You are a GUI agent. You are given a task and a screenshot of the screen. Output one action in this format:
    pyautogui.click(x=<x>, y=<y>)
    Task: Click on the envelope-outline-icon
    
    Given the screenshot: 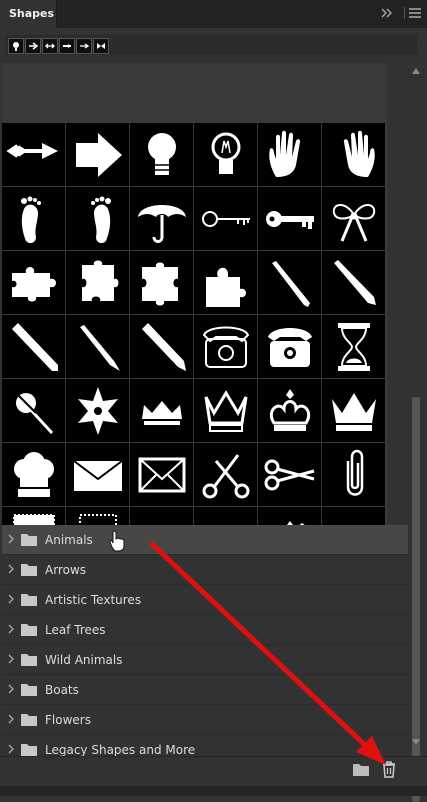 What is the action you would take?
    pyautogui.click(x=161, y=474)
    